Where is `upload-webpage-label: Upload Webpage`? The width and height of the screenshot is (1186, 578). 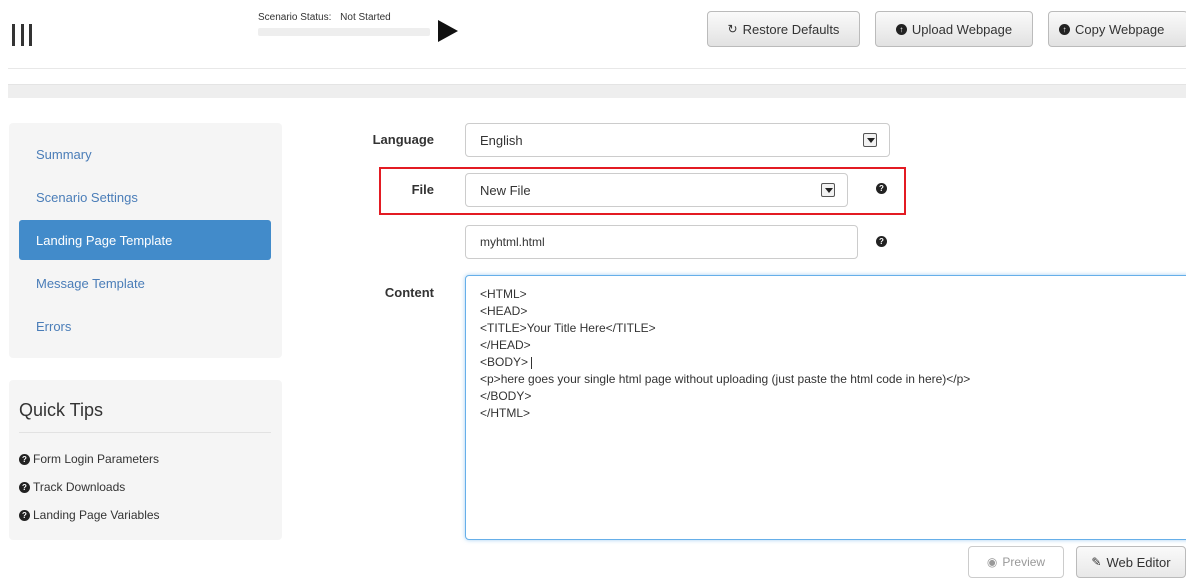 upload-webpage-label: Upload Webpage is located at coordinates (962, 29).